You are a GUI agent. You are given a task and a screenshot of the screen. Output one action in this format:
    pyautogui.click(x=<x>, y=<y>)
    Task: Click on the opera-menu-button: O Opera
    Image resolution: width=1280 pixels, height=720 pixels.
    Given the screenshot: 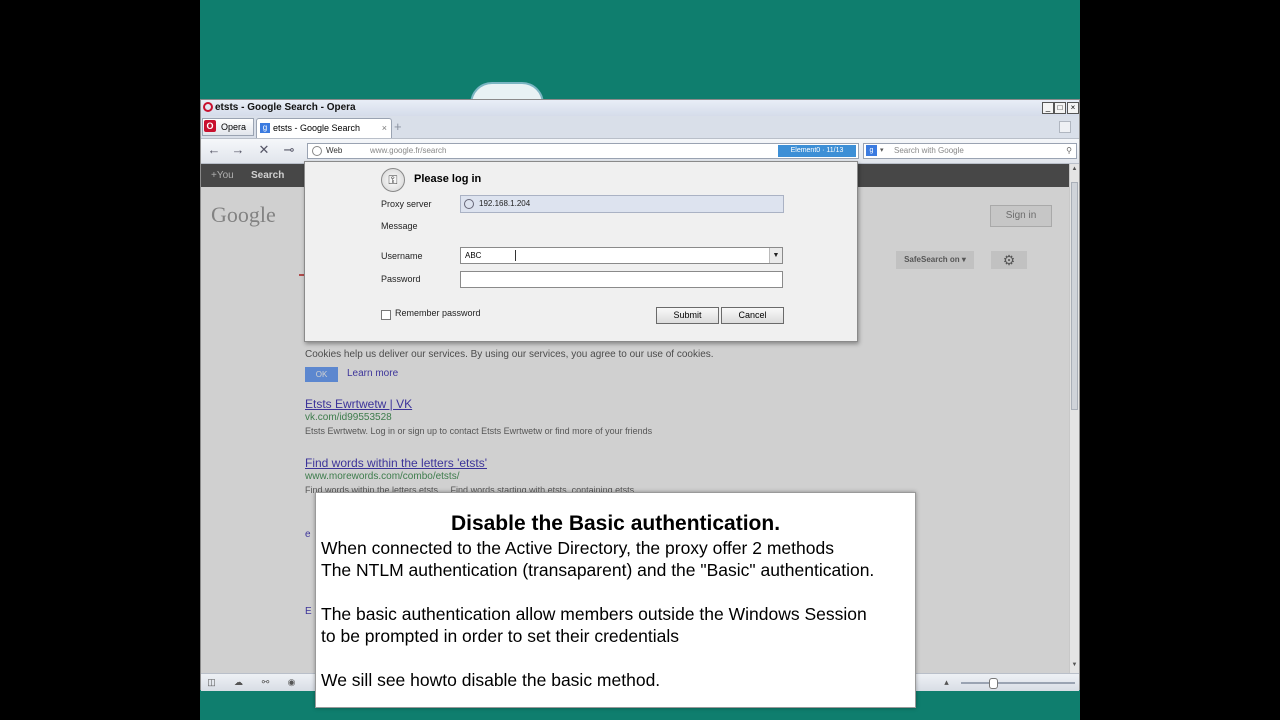 What is the action you would take?
    pyautogui.click(x=228, y=127)
    